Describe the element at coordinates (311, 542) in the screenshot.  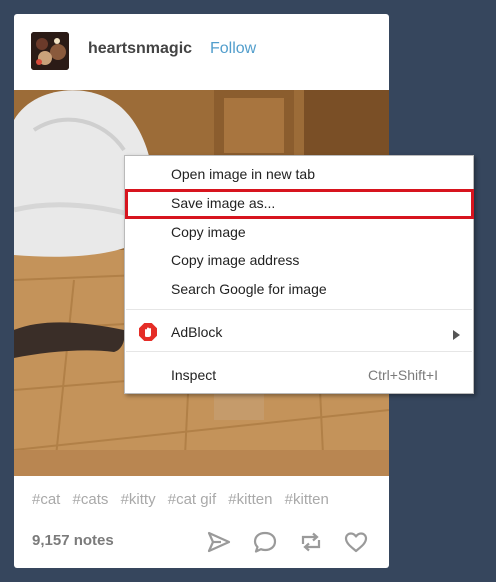
I see `reblog-icon` at that location.